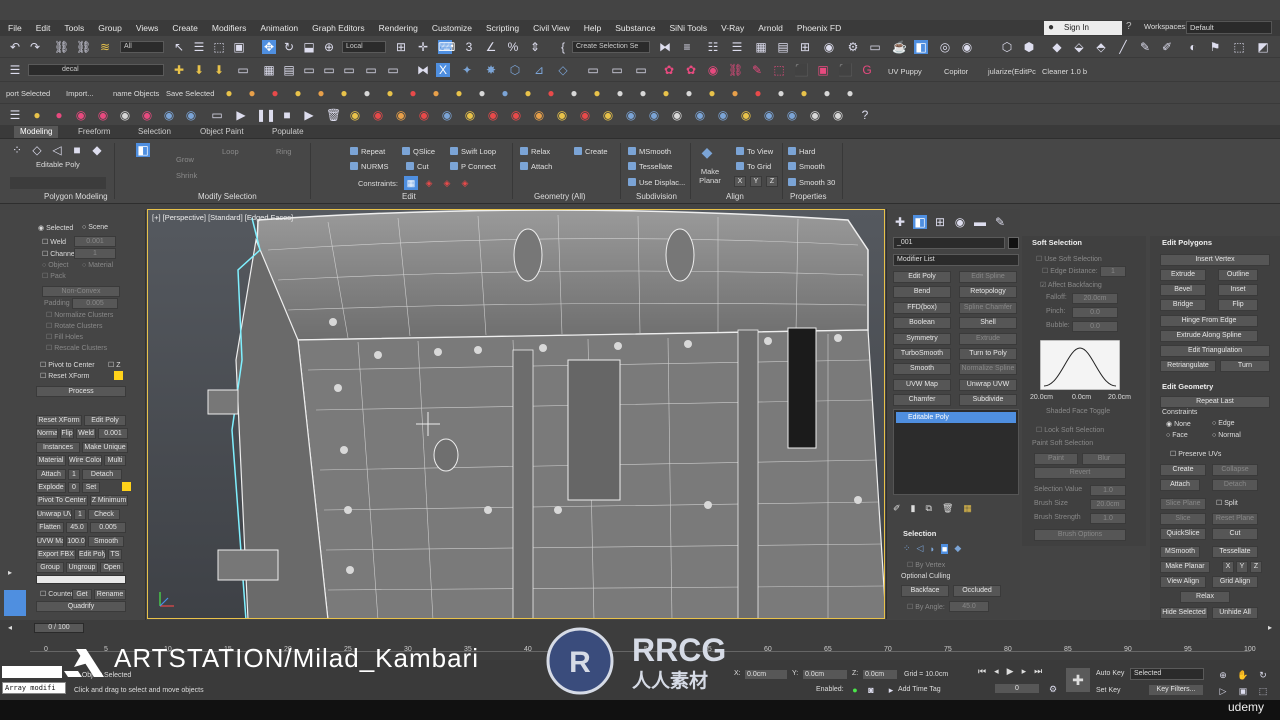  I want to click on object-radio: ○ Object, so click(55, 265).